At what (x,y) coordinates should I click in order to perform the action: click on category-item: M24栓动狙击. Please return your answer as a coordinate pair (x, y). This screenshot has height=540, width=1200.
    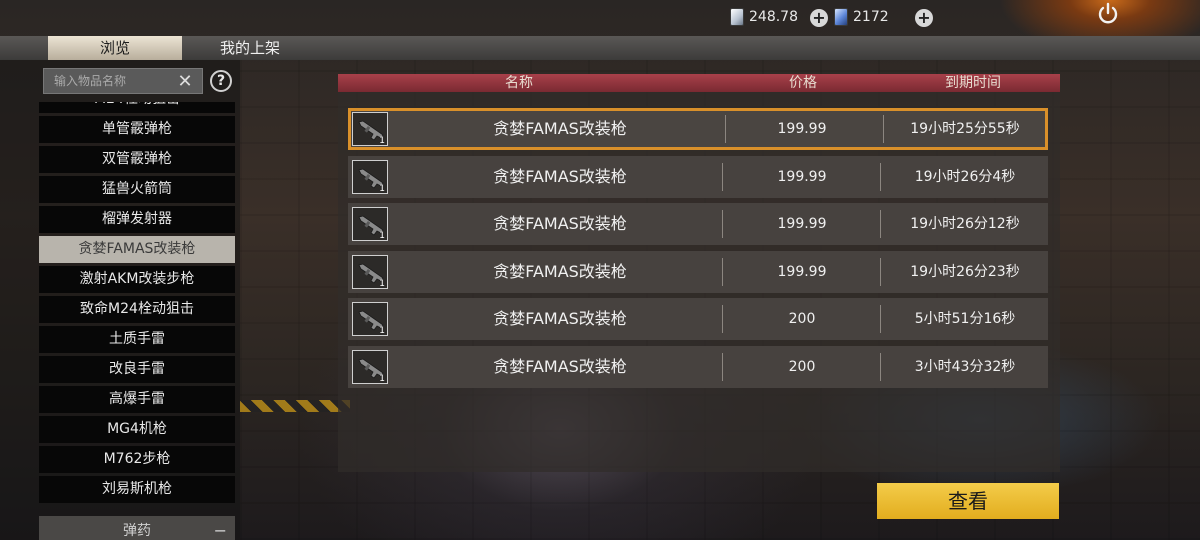
    Looking at the image, I should click on (137, 107).